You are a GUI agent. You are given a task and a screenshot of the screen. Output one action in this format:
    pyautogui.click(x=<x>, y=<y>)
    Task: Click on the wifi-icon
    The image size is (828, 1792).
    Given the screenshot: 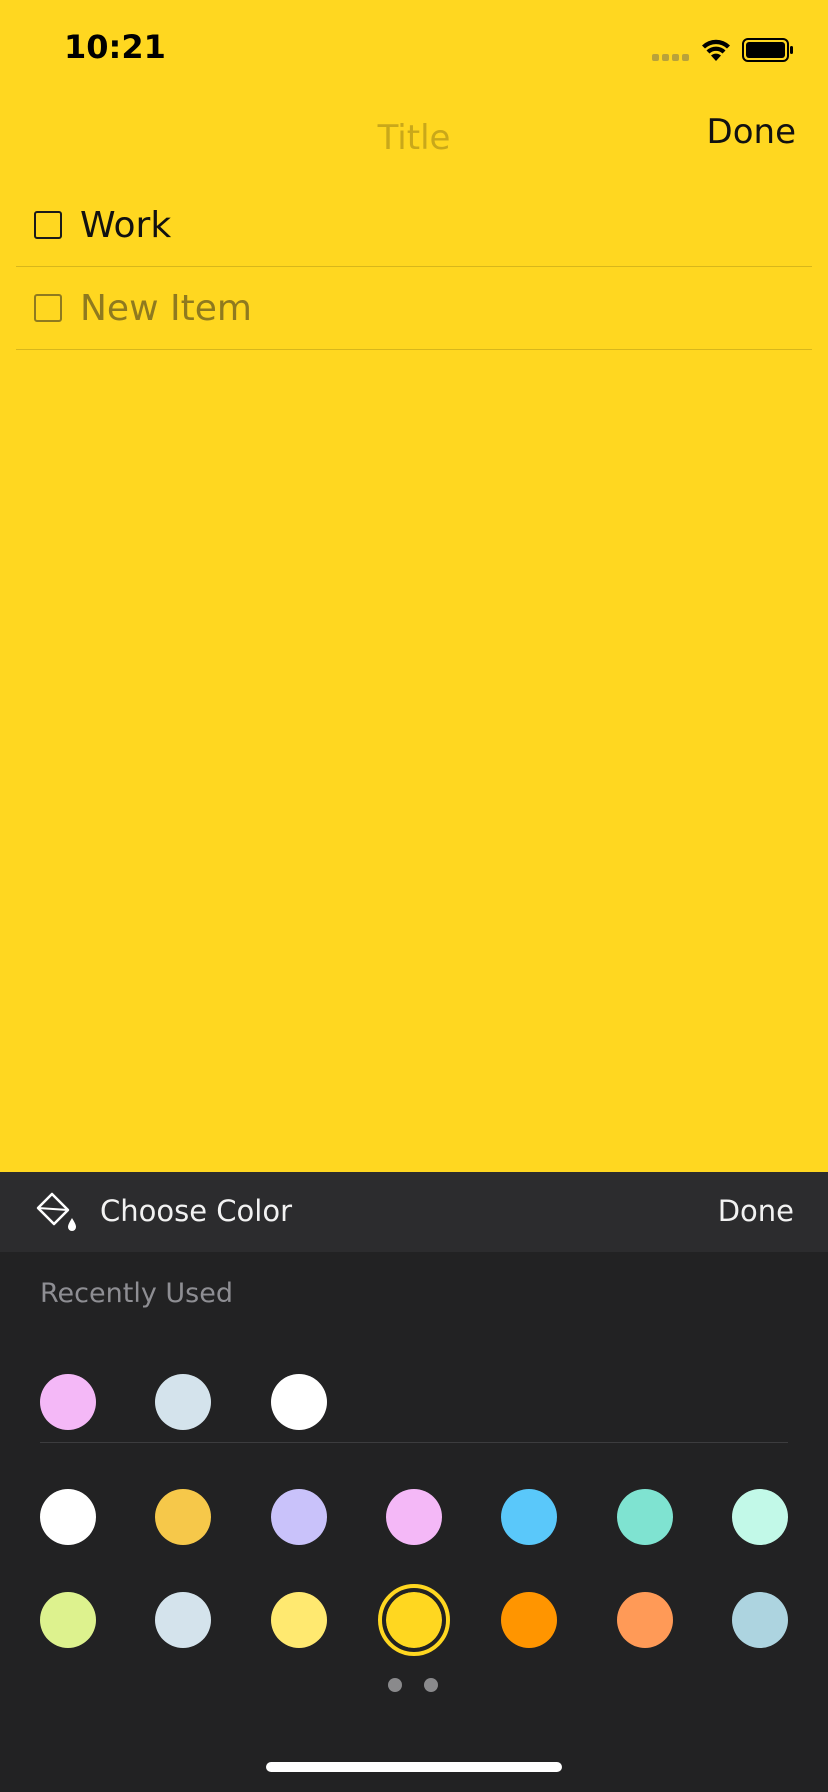 What is the action you would take?
    pyautogui.click(x=716, y=50)
    